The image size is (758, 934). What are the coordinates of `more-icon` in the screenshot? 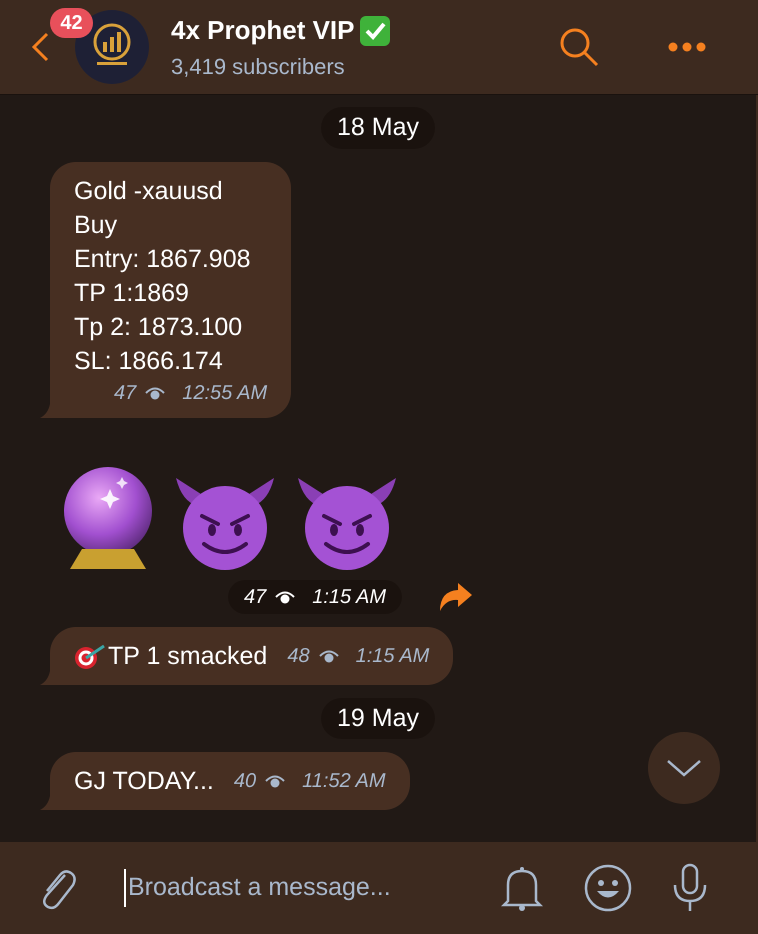 It's located at (687, 47).